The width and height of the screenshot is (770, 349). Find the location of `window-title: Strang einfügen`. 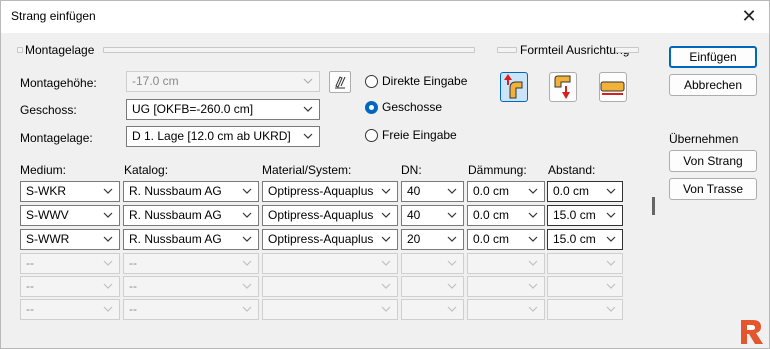

window-title: Strang einfügen is located at coordinates (53, 16).